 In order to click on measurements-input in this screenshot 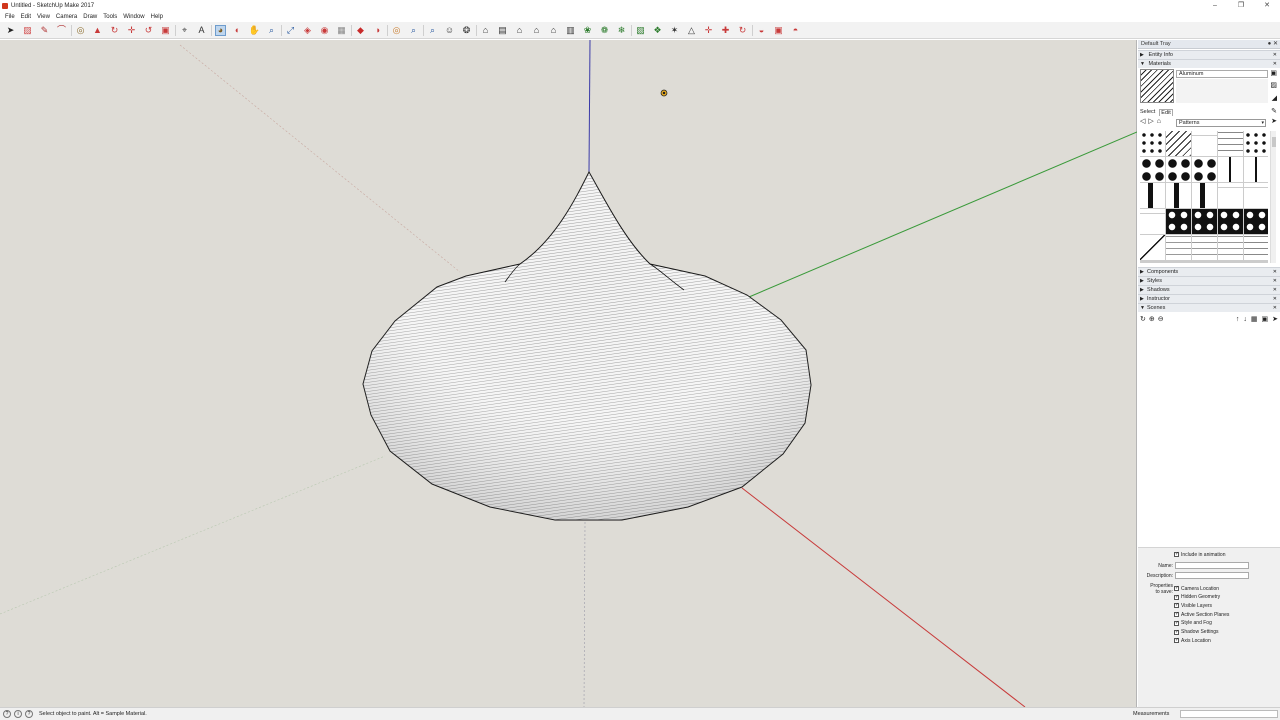, I will do `click(1229, 714)`.